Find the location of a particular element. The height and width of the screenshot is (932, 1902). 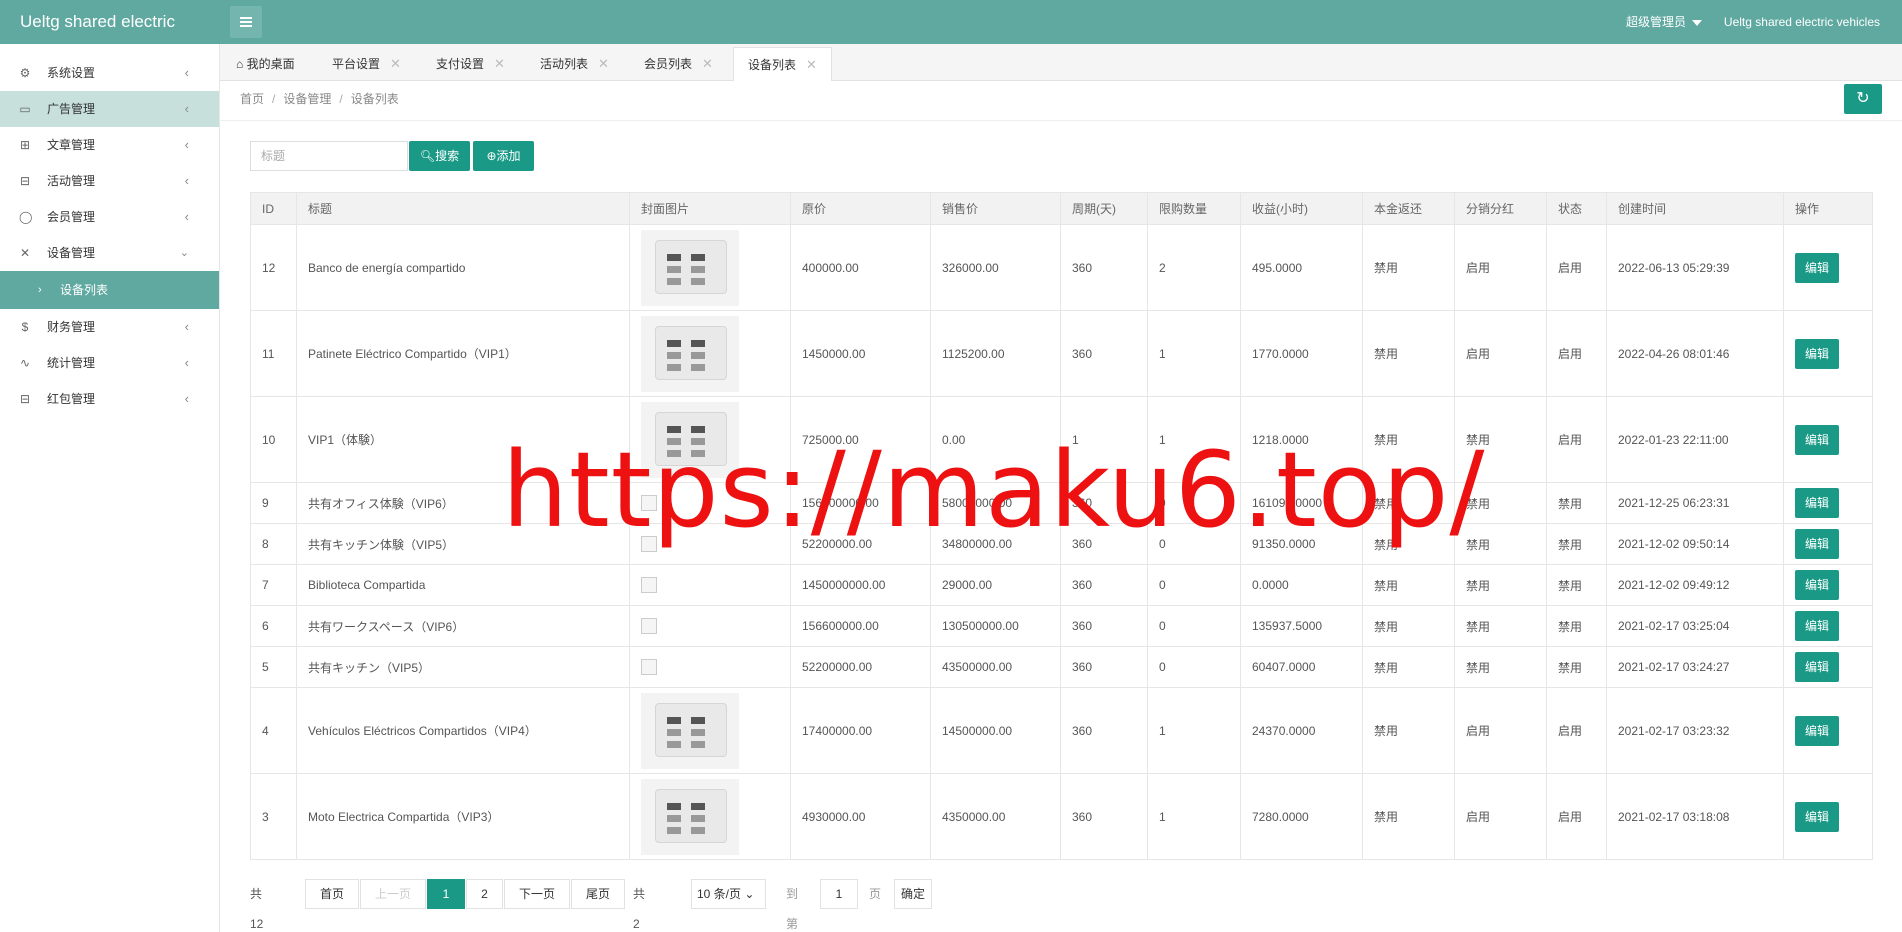

breadcrumb-section: 设备管理 is located at coordinates (307, 99).